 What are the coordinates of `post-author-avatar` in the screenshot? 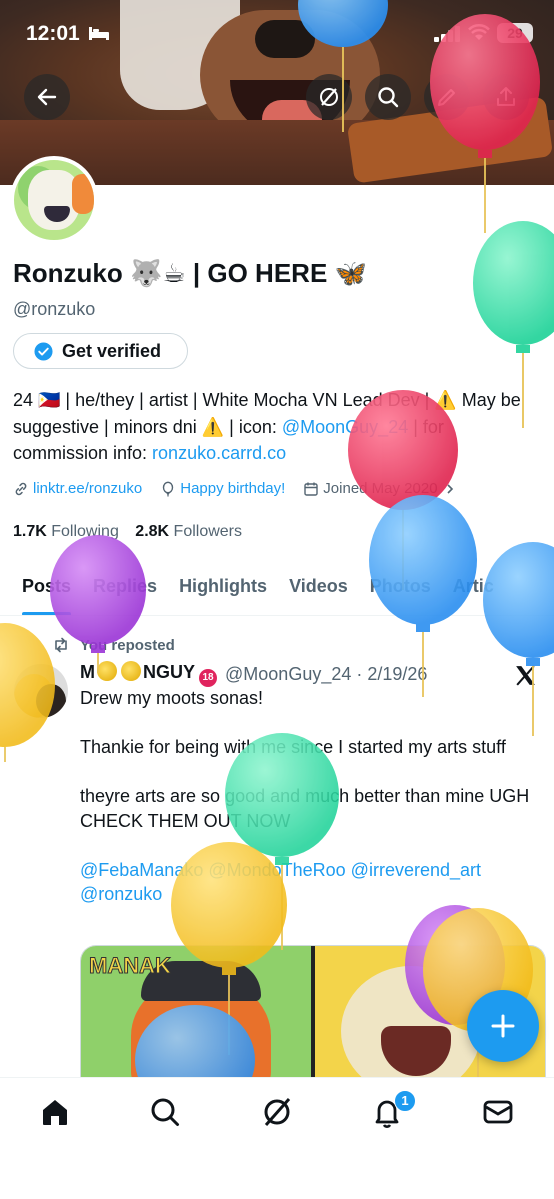 It's located at (41, 691).